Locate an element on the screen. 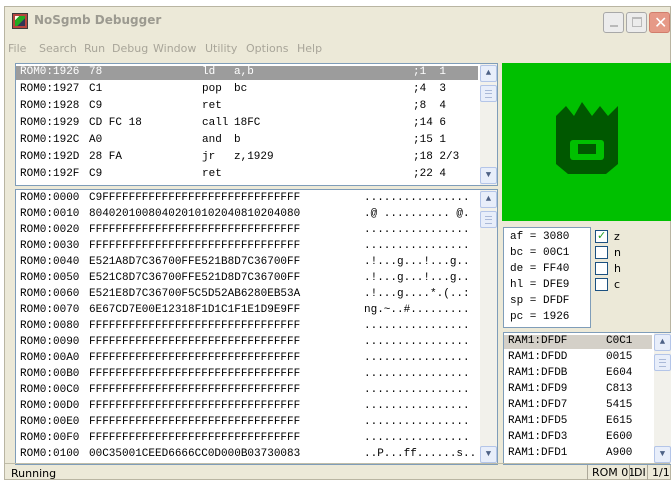 The image size is (671, 480). stack-scrollbar: ▲ ▼ is located at coordinates (662, 398).